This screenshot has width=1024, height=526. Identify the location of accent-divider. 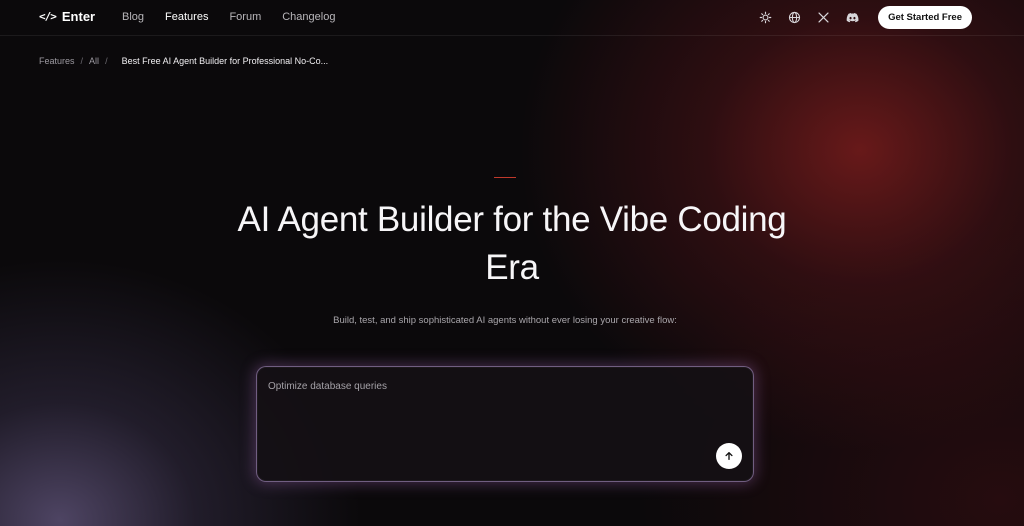
(505, 177).